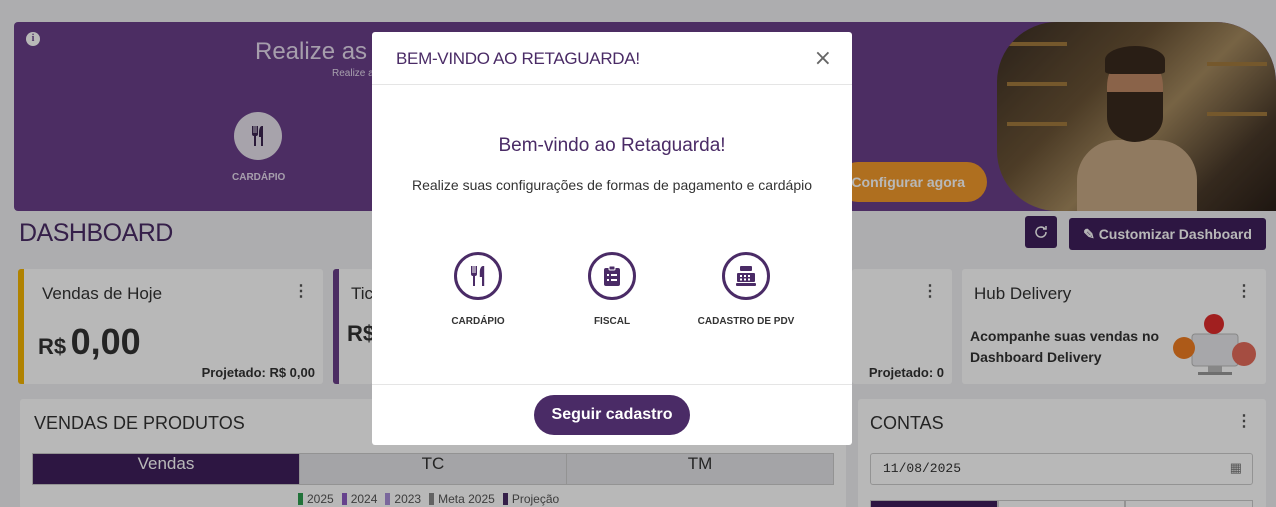 This screenshot has width=1276, height=507. What do you see at coordinates (746, 276) in the screenshot?
I see `cash-register-icon` at bounding box center [746, 276].